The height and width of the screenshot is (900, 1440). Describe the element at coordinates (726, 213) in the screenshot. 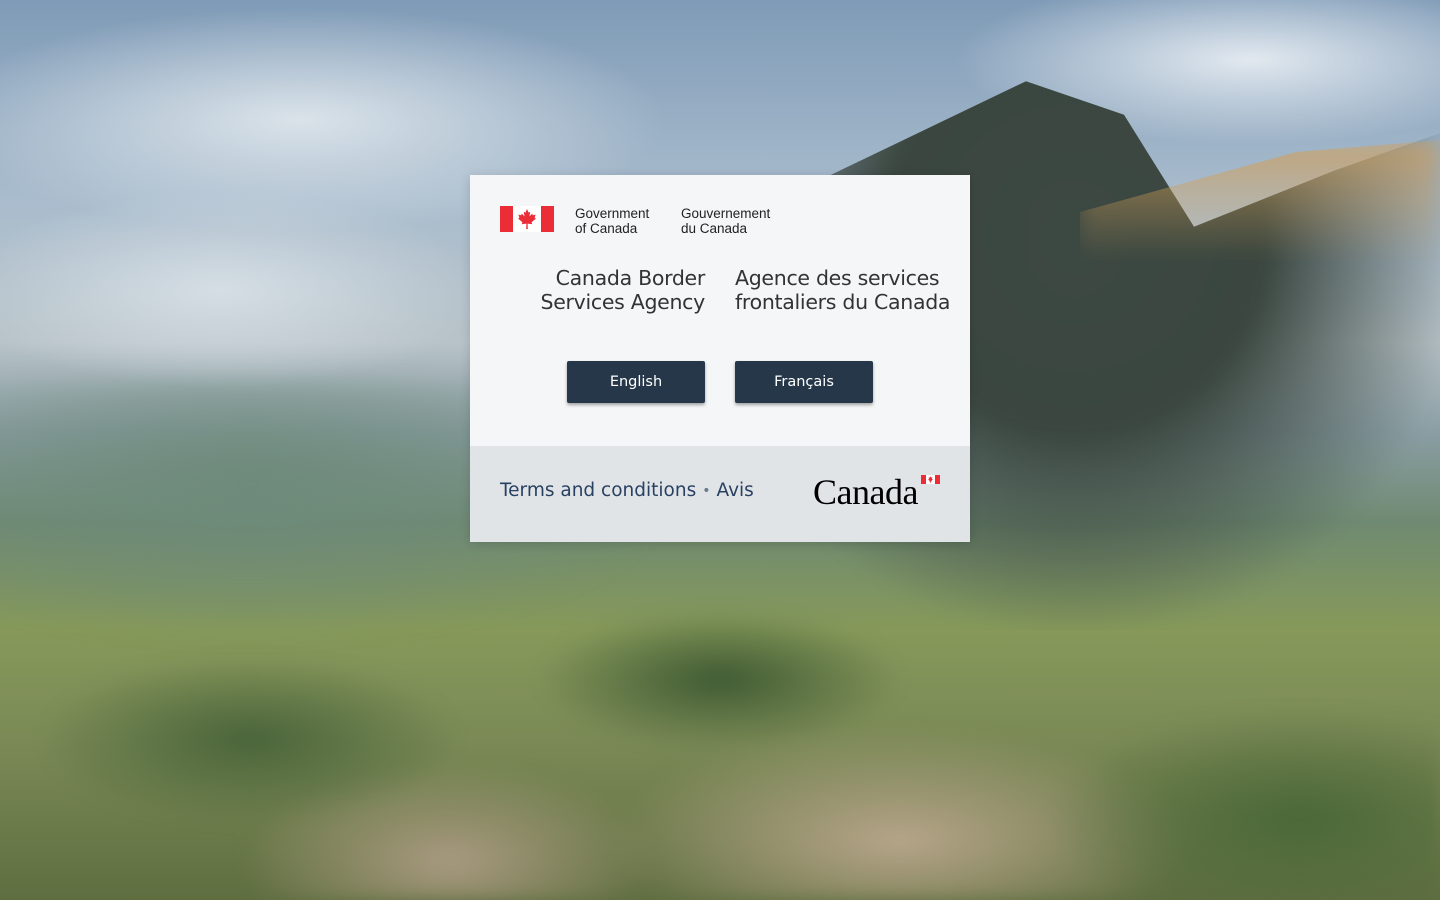

I see `signature-fr-line1: Gouvernement` at that location.